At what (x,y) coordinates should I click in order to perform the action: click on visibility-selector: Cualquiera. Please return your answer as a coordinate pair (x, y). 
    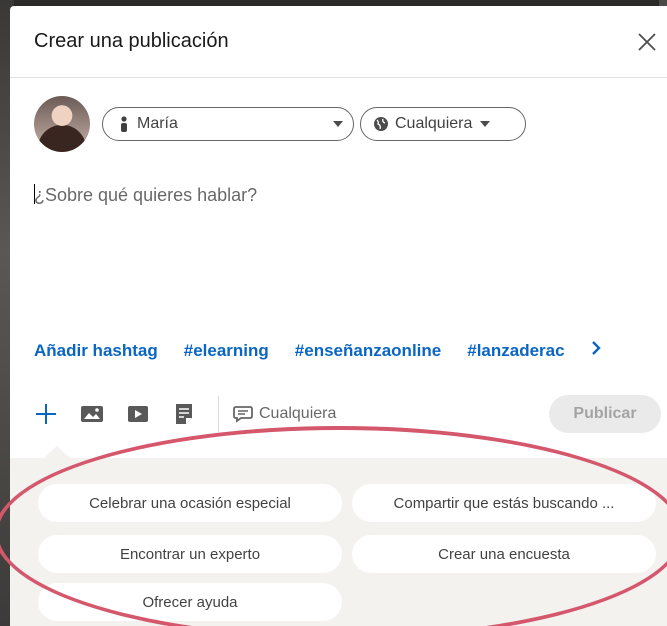
    Looking at the image, I should click on (443, 124).